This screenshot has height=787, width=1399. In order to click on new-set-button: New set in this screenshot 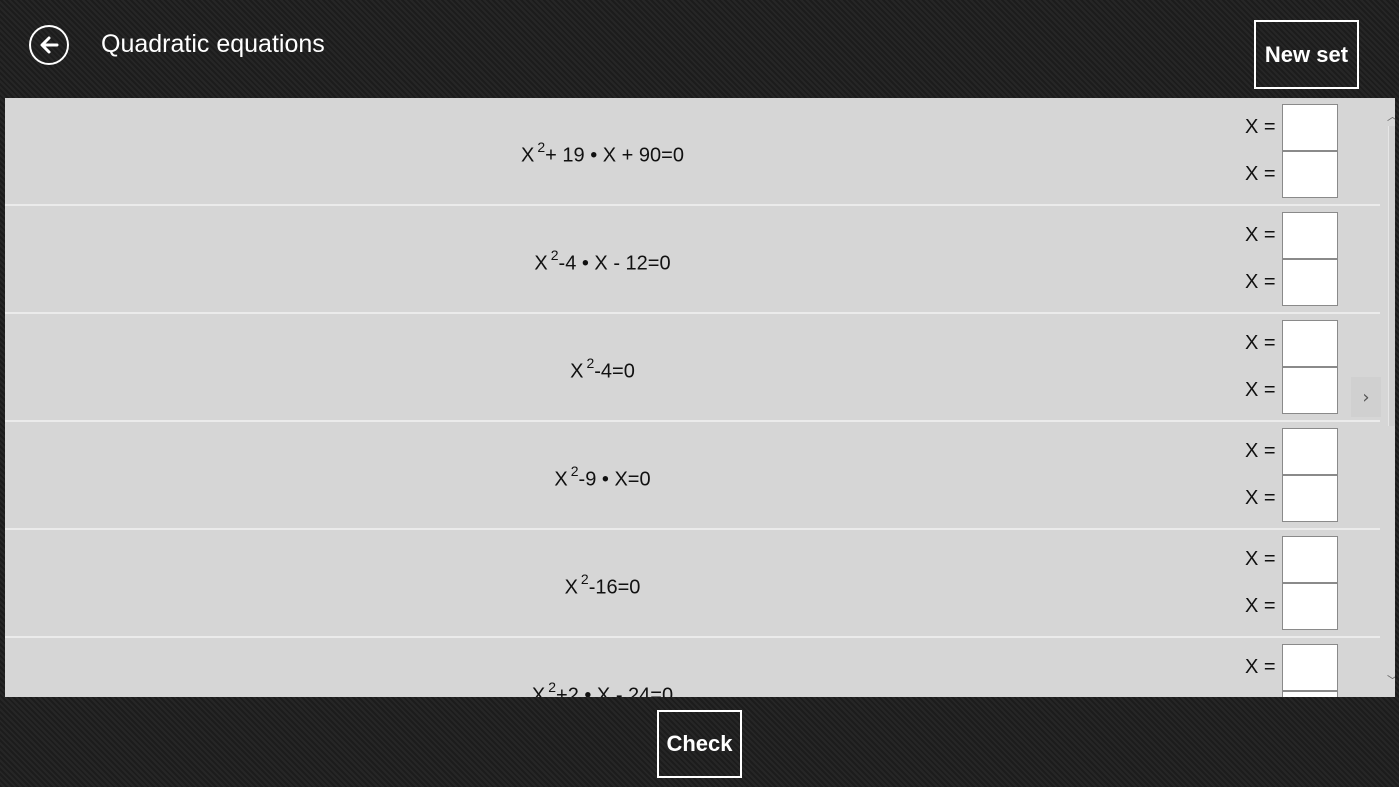, I will do `click(1306, 54)`.